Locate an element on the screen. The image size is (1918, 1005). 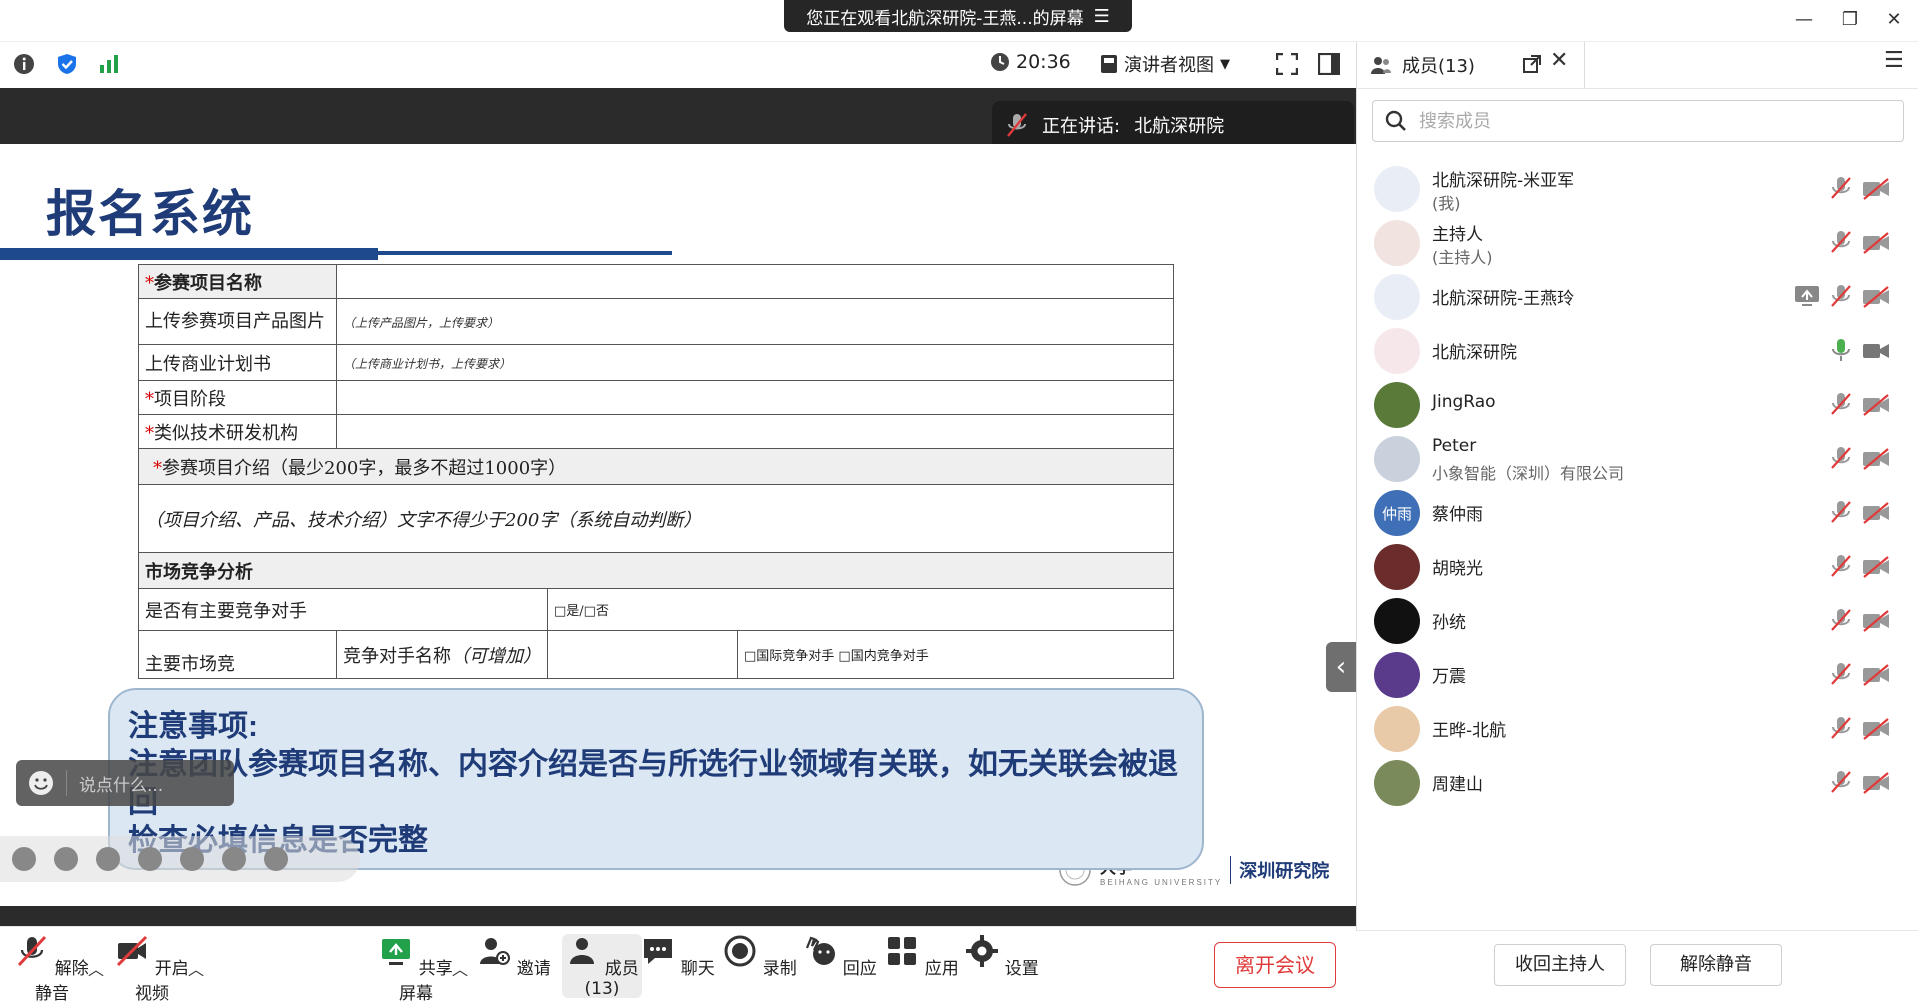
collapse-arrow-icon: ‹ is located at coordinates (1341, 667).